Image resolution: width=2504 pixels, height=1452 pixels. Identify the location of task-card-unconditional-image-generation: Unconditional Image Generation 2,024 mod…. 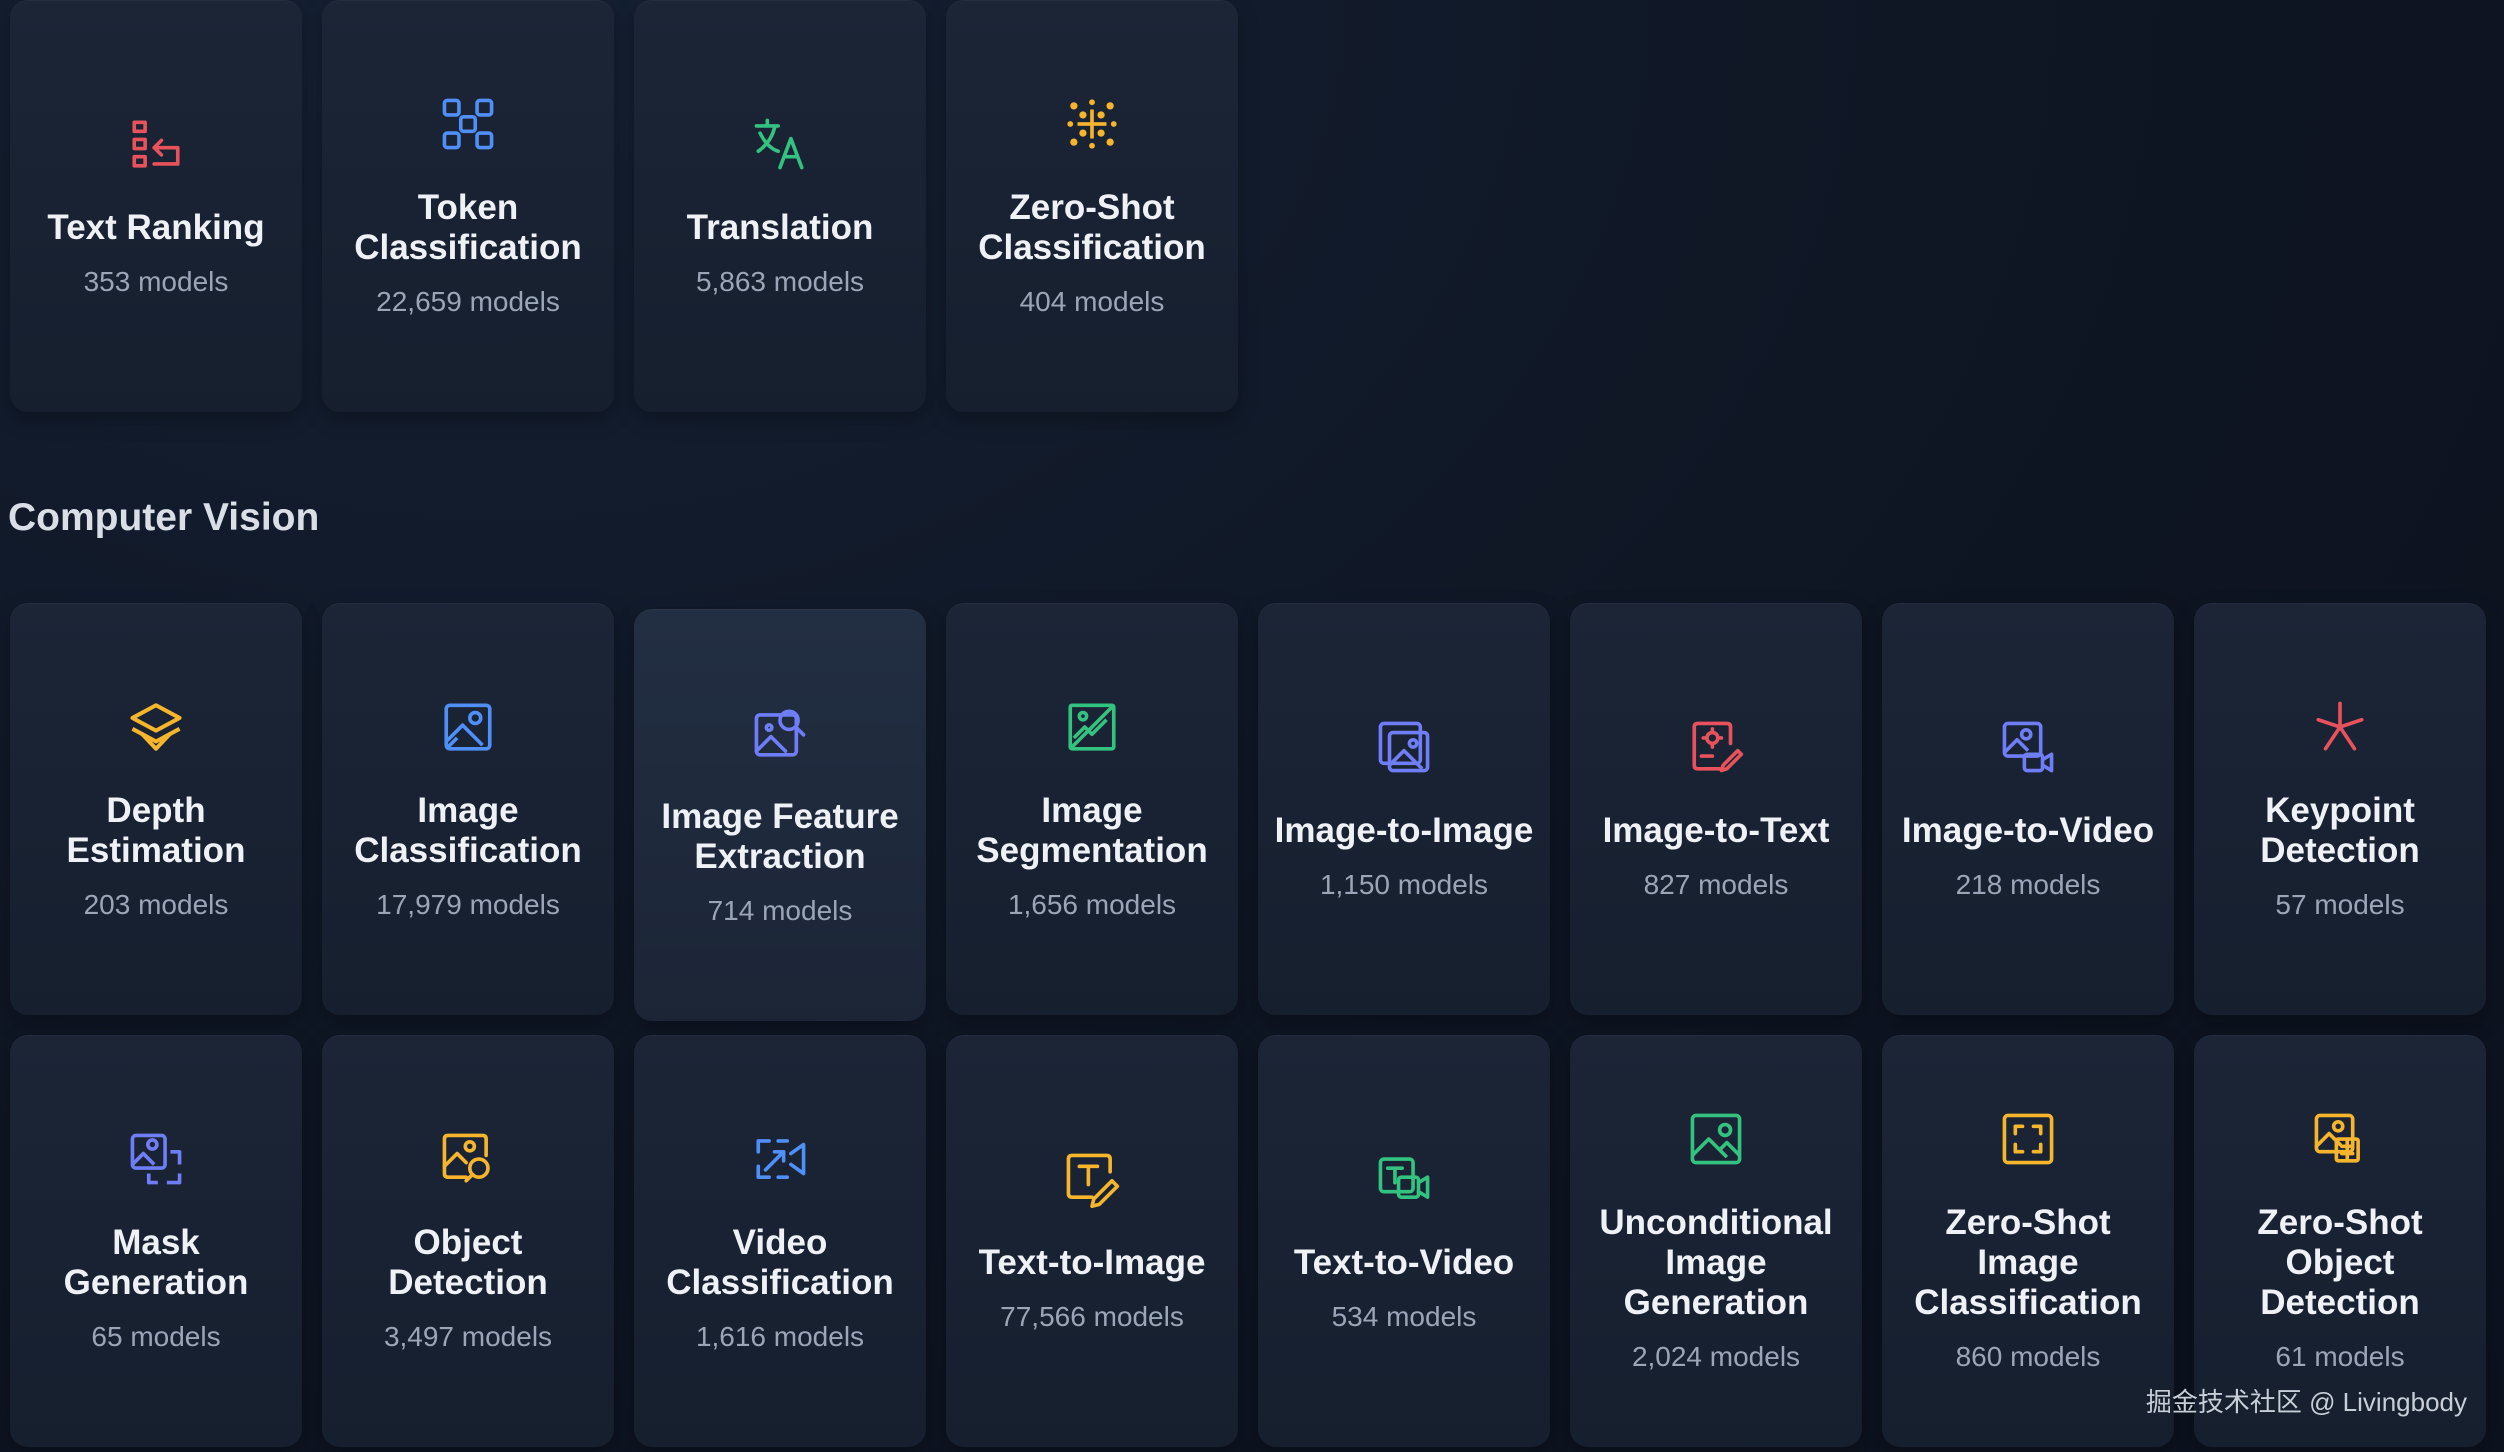
(1716, 1241).